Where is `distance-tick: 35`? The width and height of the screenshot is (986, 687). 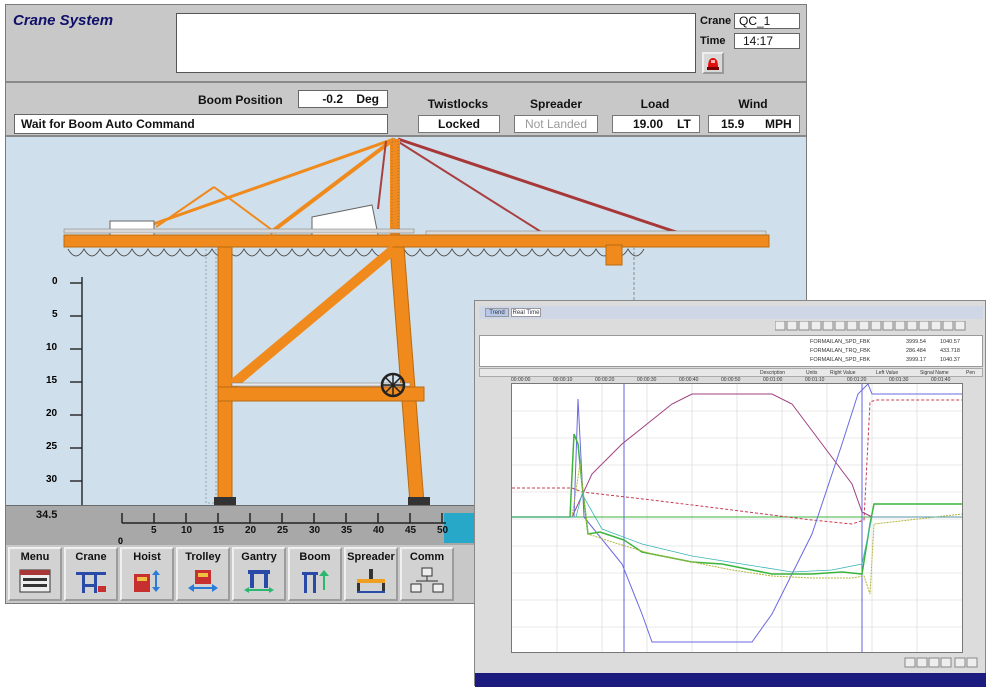
distance-tick: 35 is located at coordinates (347, 530).